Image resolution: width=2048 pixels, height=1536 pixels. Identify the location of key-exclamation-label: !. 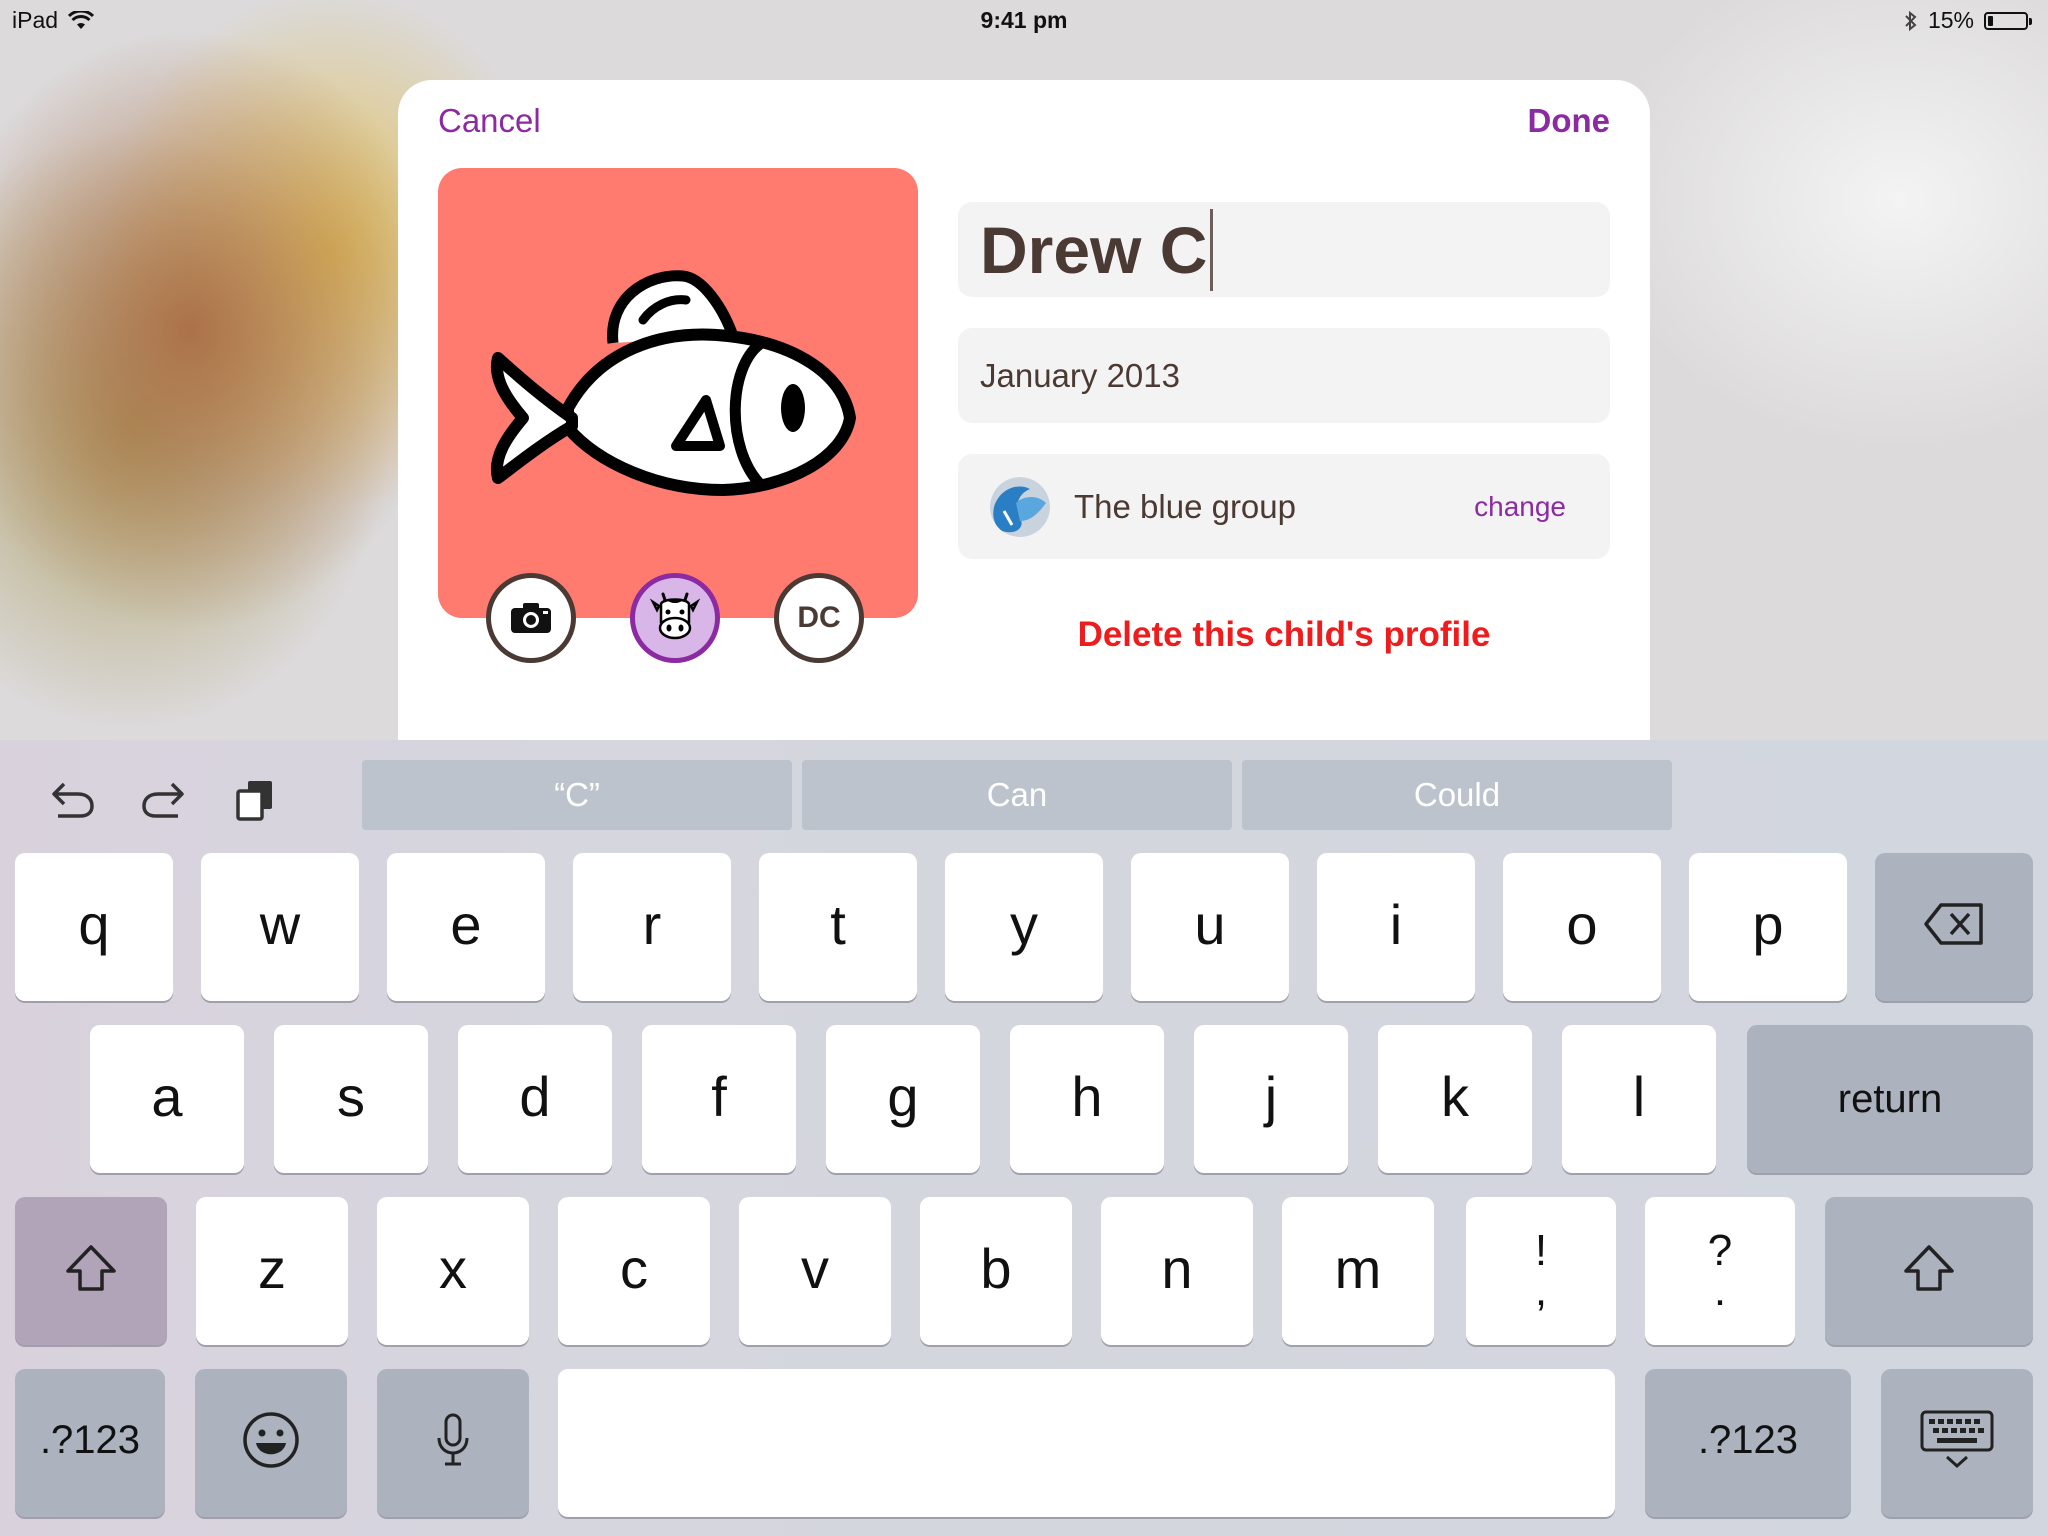
(1541, 1250).